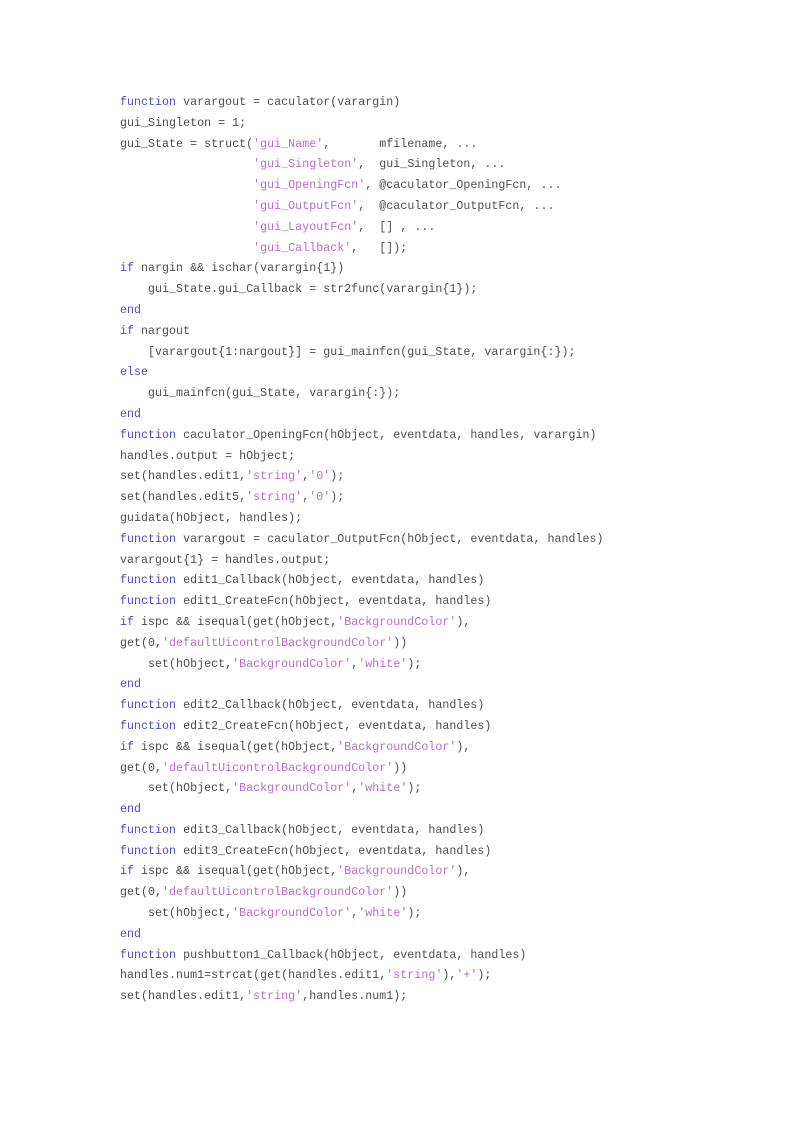 The width and height of the screenshot is (793, 1122). Describe the element at coordinates (183, 477) in the screenshot. I see `code-text: set(handles.edit1,` at that location.